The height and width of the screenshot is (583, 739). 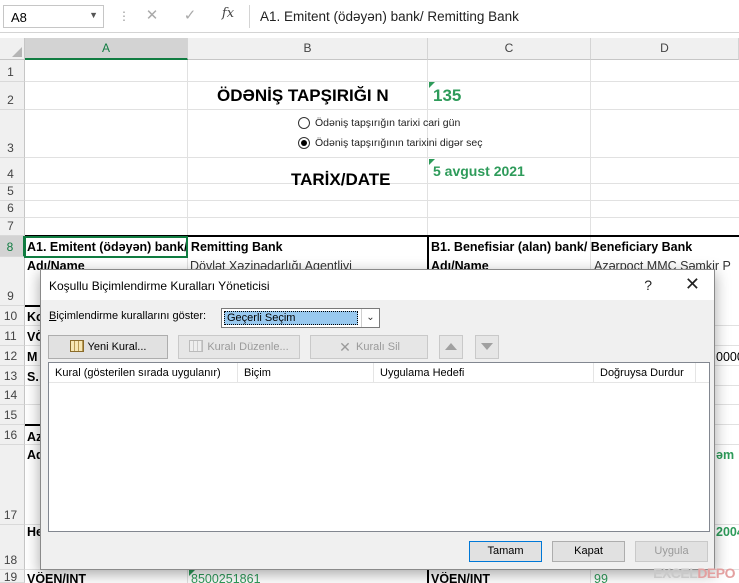 I want to click on arrow-down-icon, so click(x=487, y=346).